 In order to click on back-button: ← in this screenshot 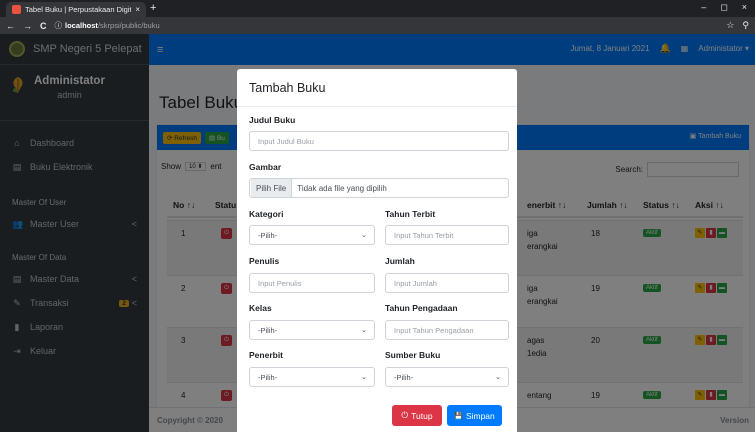, I will do `click(10, 26)`.